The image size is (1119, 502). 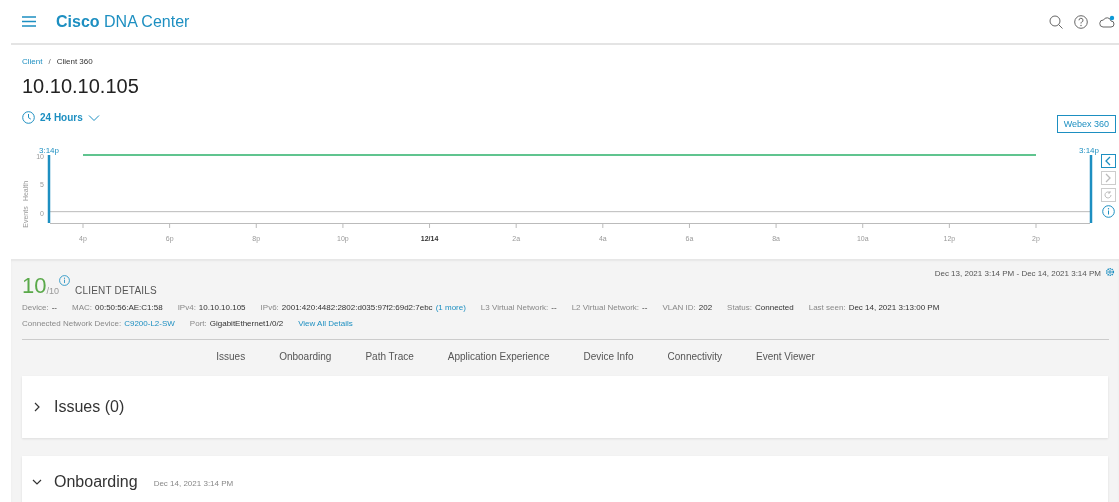 I want to click on tab: Application Experience, so click(x=498, y=358).